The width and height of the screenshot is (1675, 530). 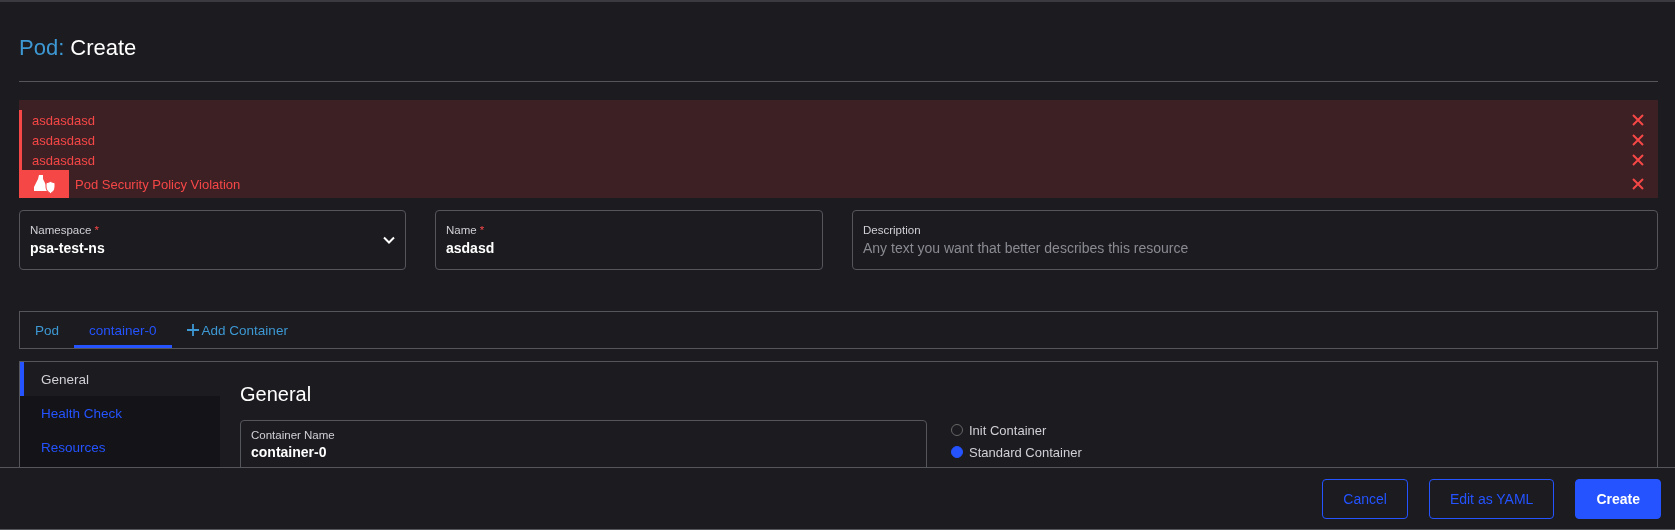 I want to click on text-field: Name * asdasd, so click(x=629, y=240).